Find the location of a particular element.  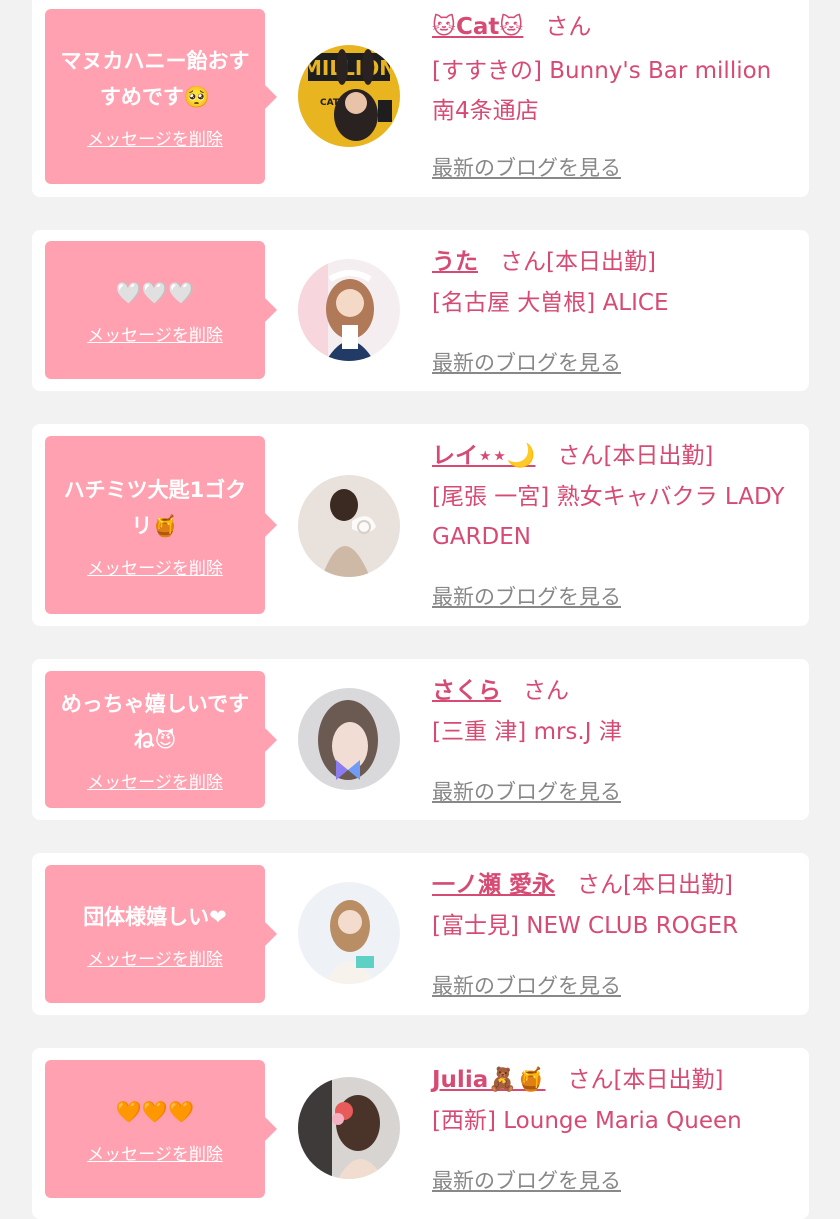

profile-info: うた さん[本日出勤] [名古屋 大曽根] ALICE is located at coordinates (614, 285).